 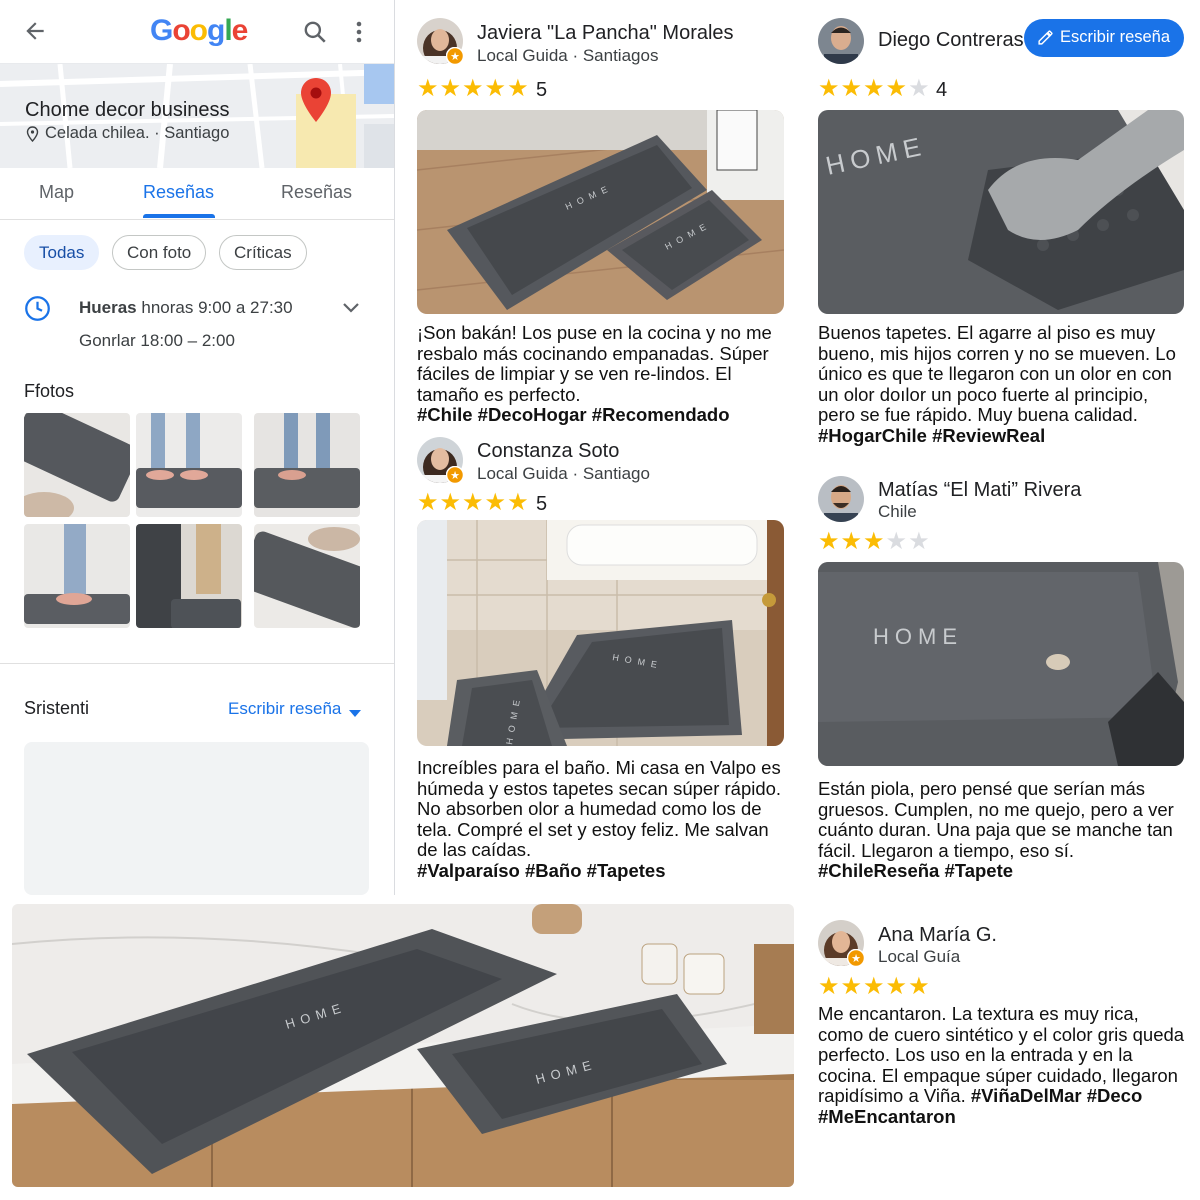 I want to click on dropdown-arrow-icon, so click(x=355, y=714).